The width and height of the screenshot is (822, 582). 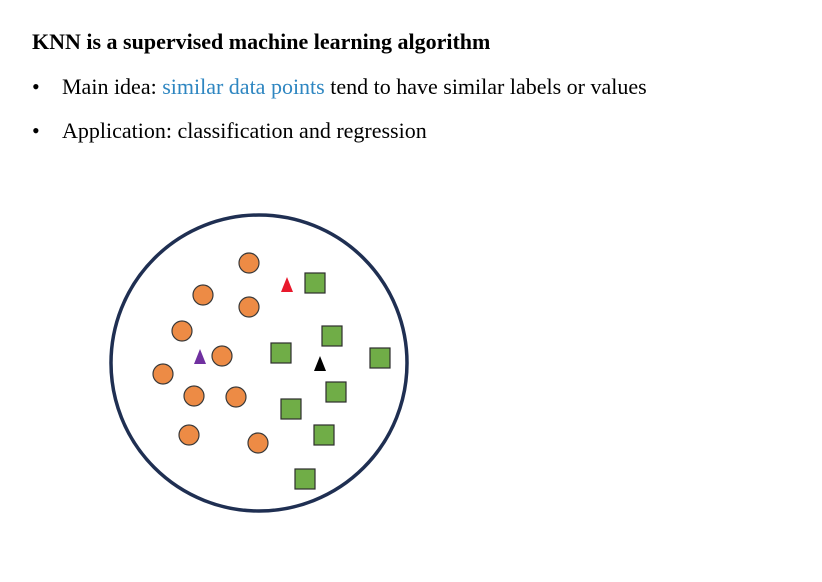 What do you see at coordinates (287, 284) in the screenshot?
I see `red-triangle-query` at bounding box center [287, 284].